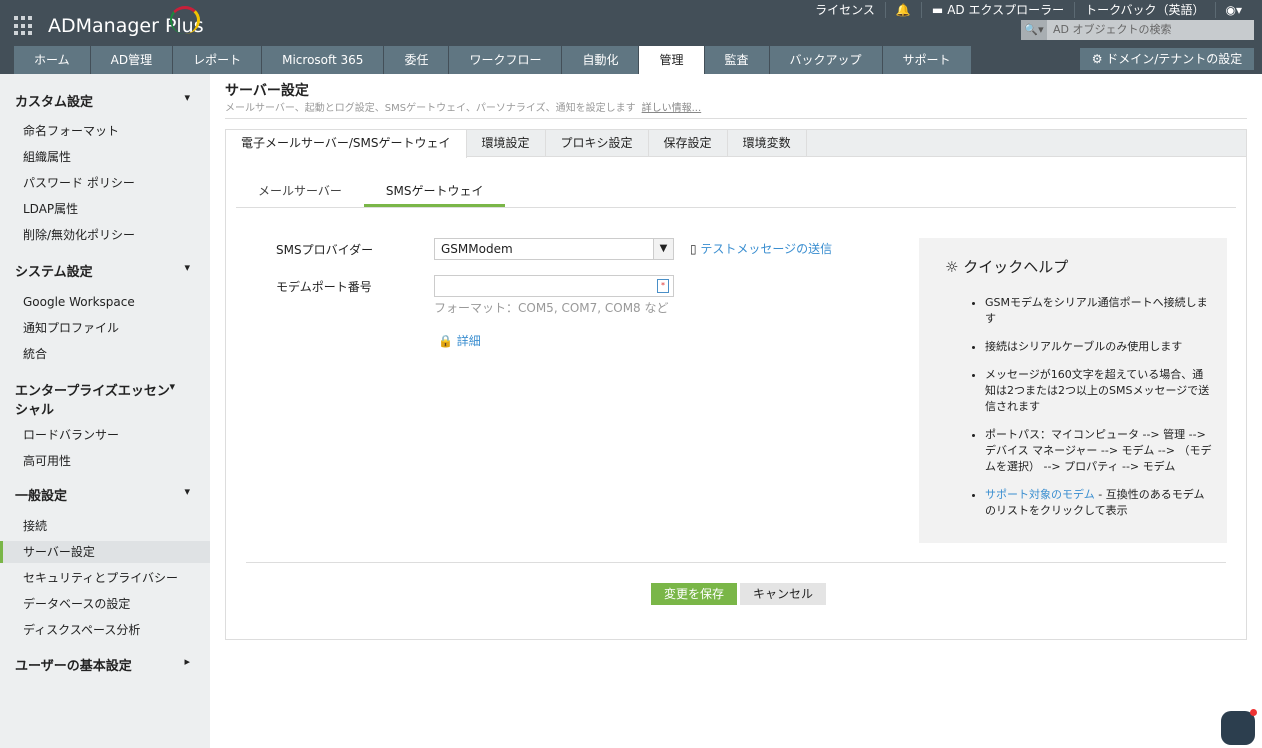 The height and width of the screenshot is (748, 1262). What do you see at coordinates (926, 60) in the screenshot?
I see `nav-support: サポート` at bounding box center [926, 60].